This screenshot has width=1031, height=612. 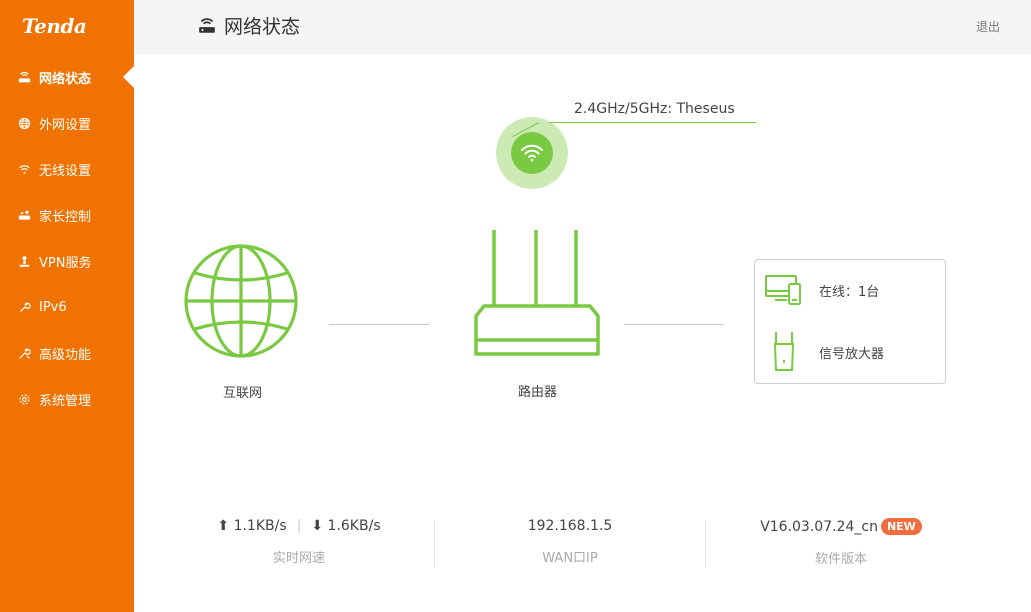 What do you see at coordinates (223, 526) in the screenshot?
I see `upload-arrow-icon: ⬆` at bounding box center [223, 526].